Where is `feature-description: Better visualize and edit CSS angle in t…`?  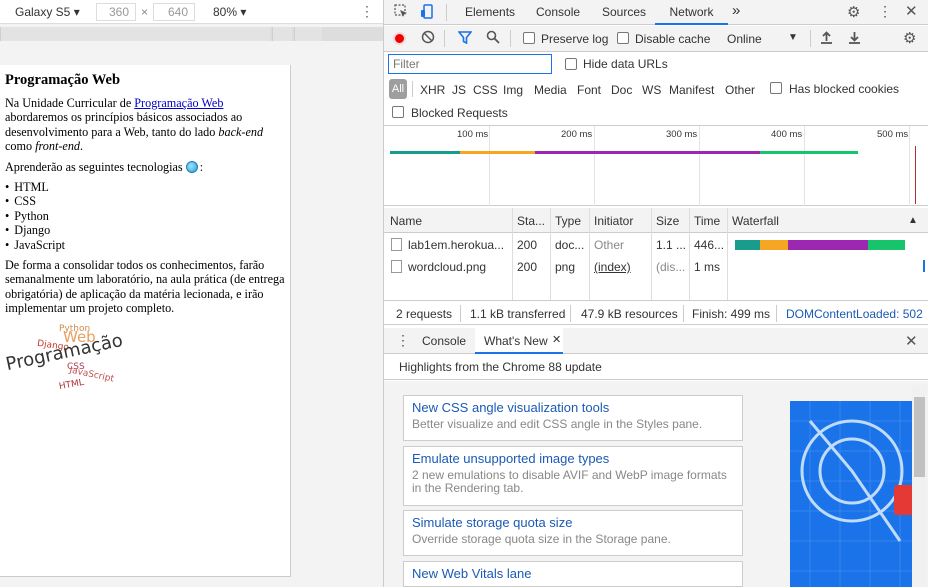 feature-description: Better visualize and edit CSS angle in t… is located at coordinates (557, 424).